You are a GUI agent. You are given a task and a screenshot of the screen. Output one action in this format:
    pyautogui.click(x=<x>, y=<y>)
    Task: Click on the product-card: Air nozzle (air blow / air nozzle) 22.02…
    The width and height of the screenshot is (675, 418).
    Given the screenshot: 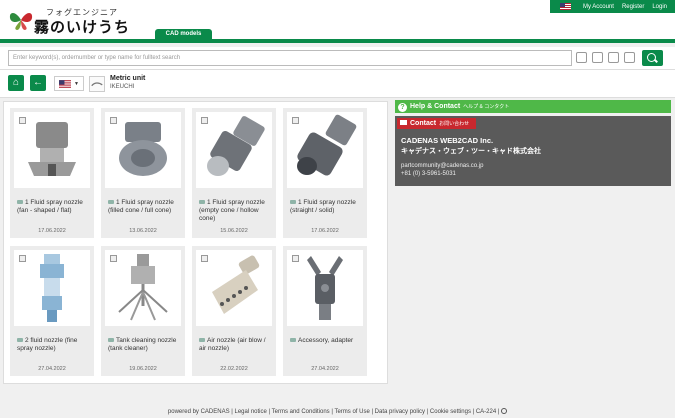 What is the action you would take?
    pyautogui.click(x=234, y=311)
    